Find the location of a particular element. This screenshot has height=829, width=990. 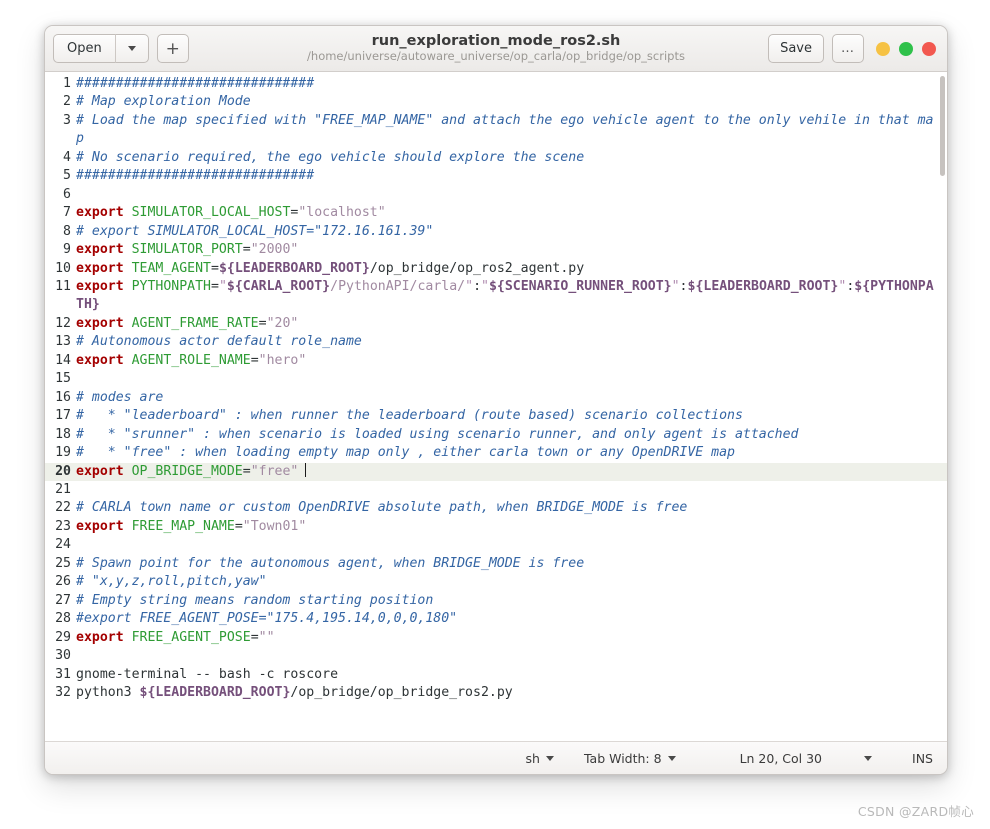

minimize-button is located at coordinates (883, 48).